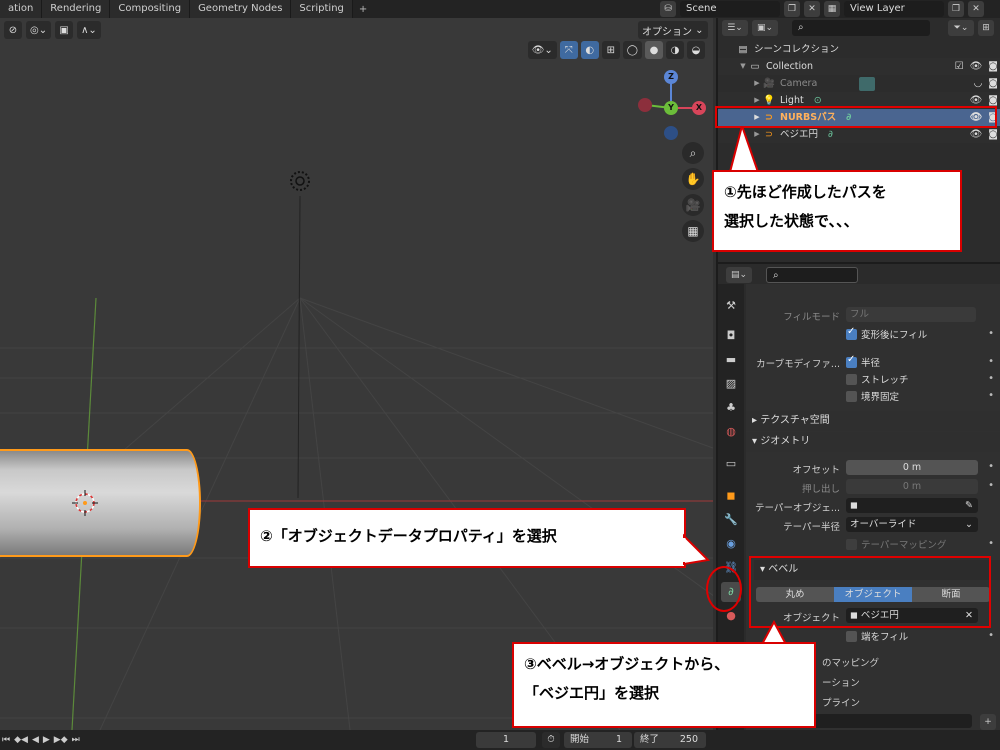 The image size is (1000, 750). What do you see at coordinates (812, 9) in the screenshot?
I see `close-scene-icon: ✕` at bounding box center [812, 9].